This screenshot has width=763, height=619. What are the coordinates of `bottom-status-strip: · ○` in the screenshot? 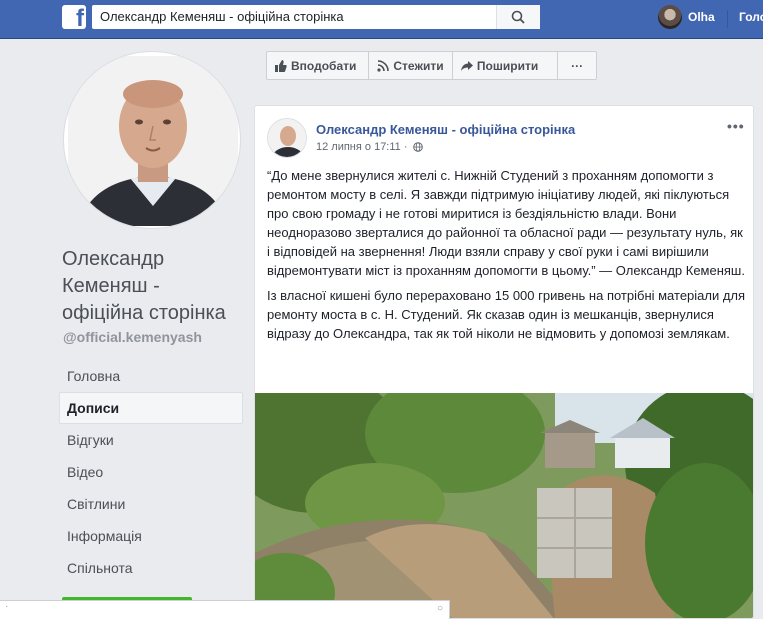 It's located at (225, 609).